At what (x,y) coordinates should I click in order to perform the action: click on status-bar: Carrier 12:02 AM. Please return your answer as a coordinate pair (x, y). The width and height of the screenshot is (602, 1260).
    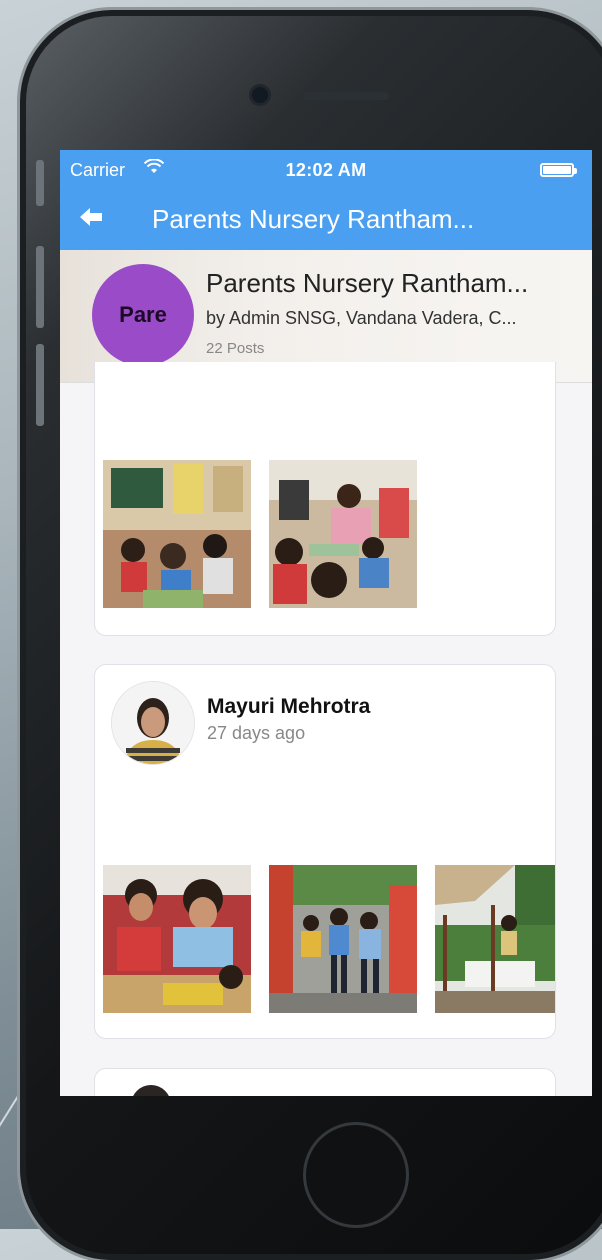
    Looking at the image, I should click on (326, 170).